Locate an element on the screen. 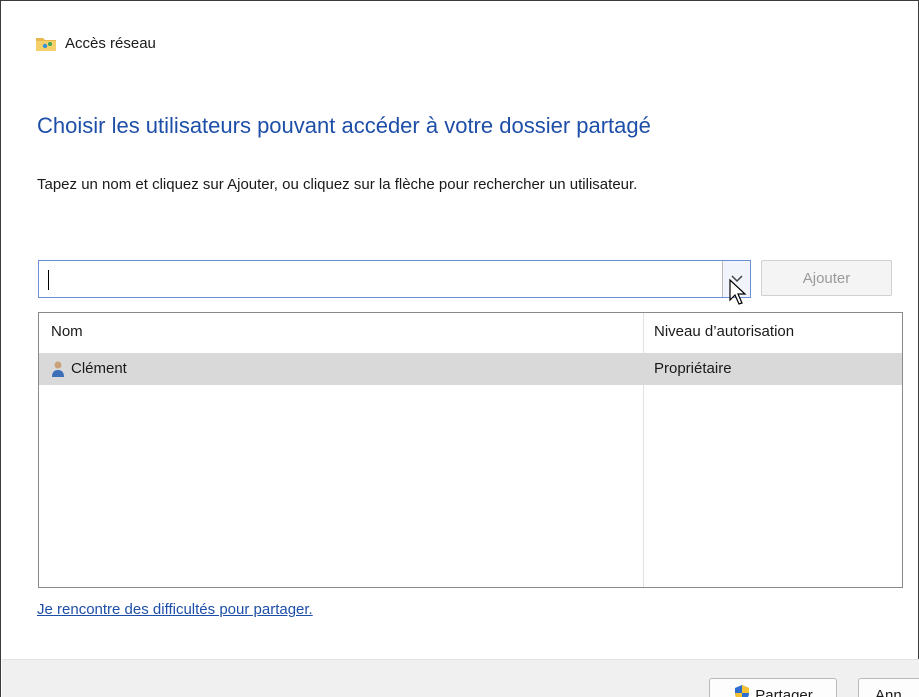 The width and height of the screenshot is (919, 697). permission-cell: Propriétaire is located at coordinates (693, 368).